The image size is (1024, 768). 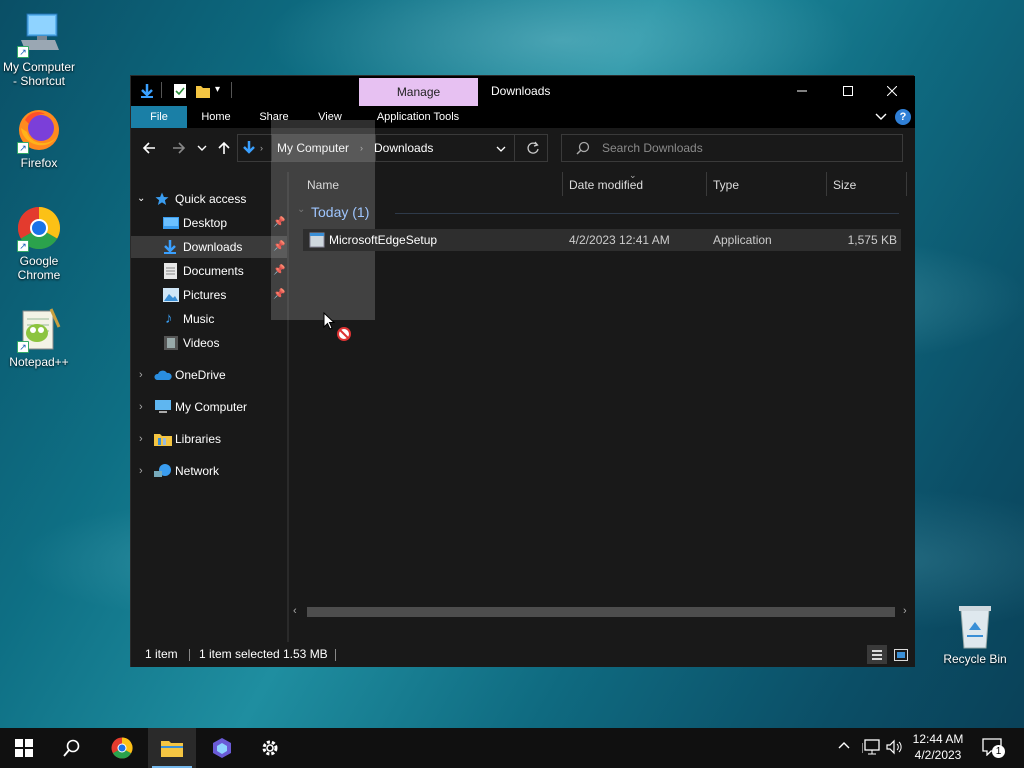 What do you see at coordinates (210, 271) in the screenshot?
I see `nav-item-documents: Documents 📌` at bounding box center [210, 271].